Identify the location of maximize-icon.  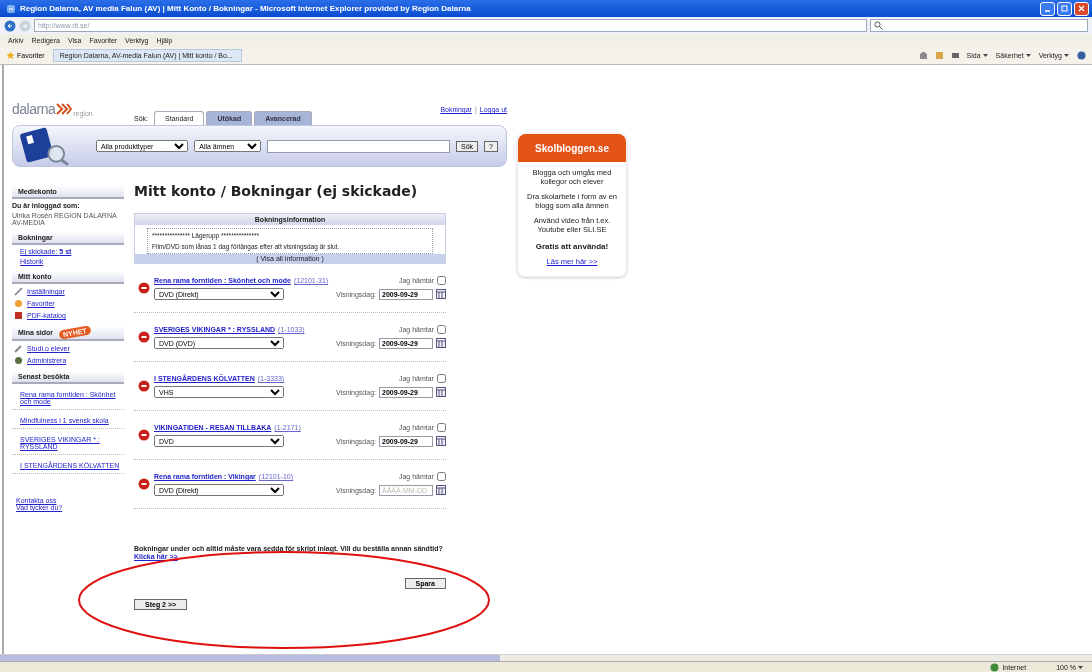
(1064, 8).